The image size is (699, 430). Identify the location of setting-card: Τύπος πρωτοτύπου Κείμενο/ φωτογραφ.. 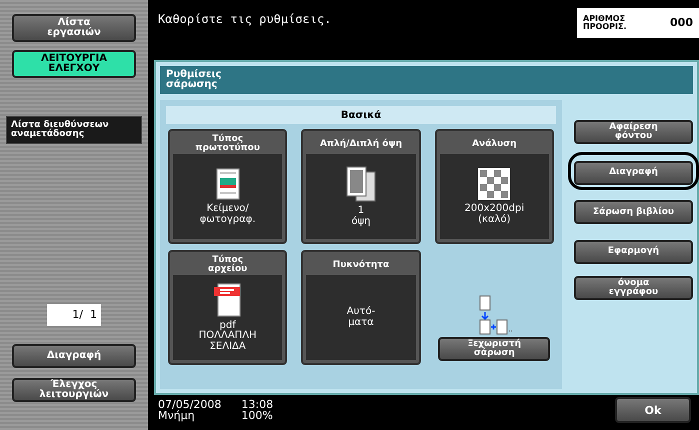
(228, 186).